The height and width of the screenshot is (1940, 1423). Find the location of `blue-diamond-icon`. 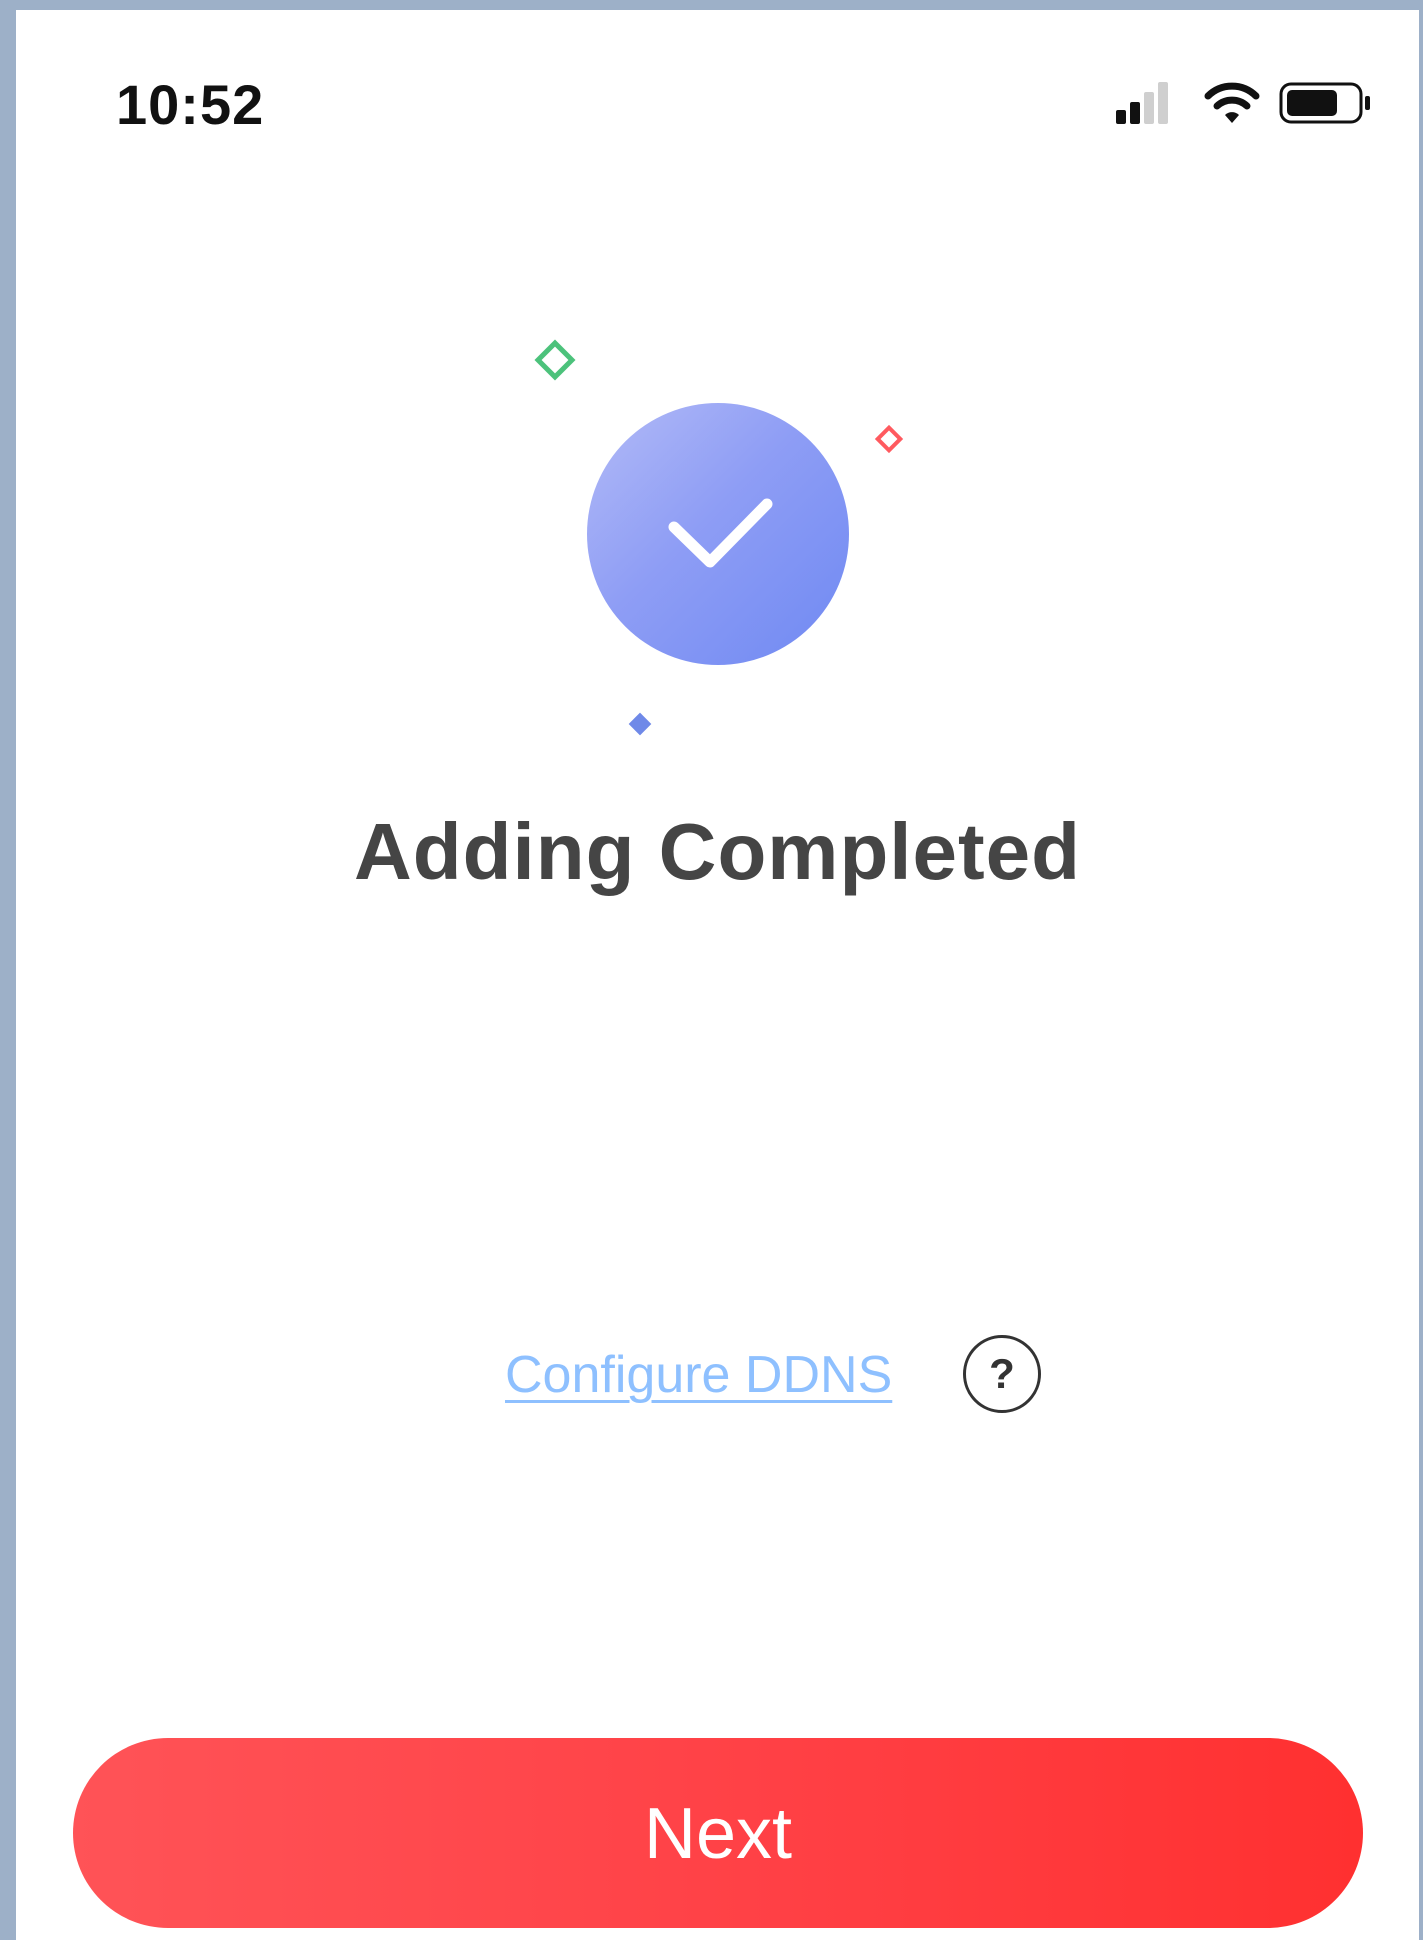

blue-diamond-icon is located at coordinates (640, 724).